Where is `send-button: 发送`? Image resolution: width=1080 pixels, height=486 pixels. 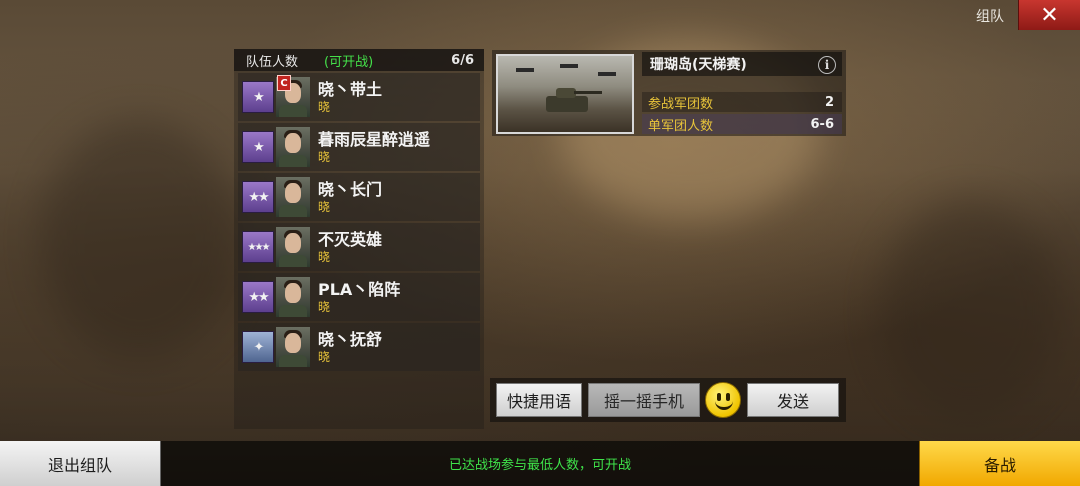 send-button: 发送 is located at coordinates (793, 400).